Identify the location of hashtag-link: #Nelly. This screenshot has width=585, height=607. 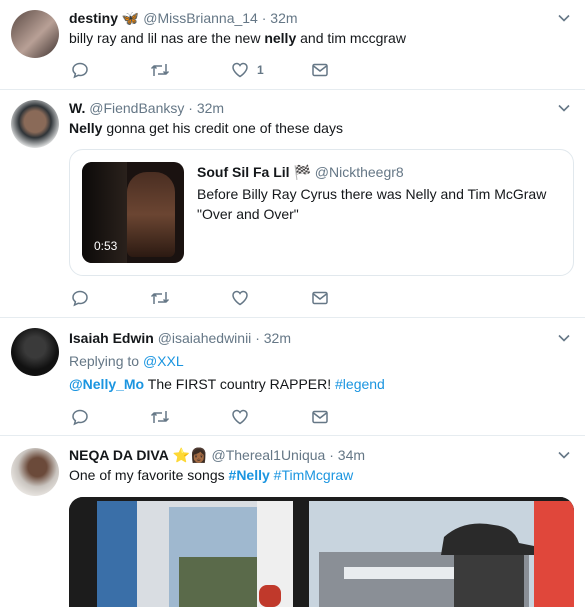
(249, 475).